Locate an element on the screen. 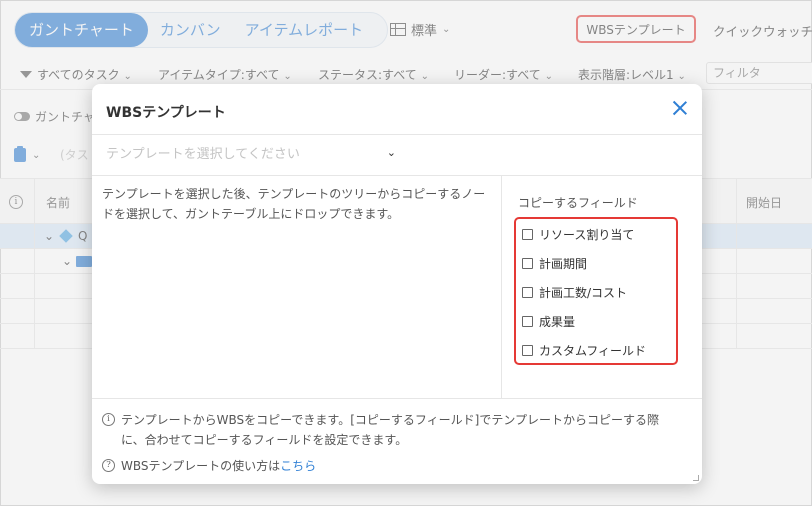 This screenshot has width=812, height=506. field-custom-fields: カスタムフィールド is located at coordinates (584, 350).